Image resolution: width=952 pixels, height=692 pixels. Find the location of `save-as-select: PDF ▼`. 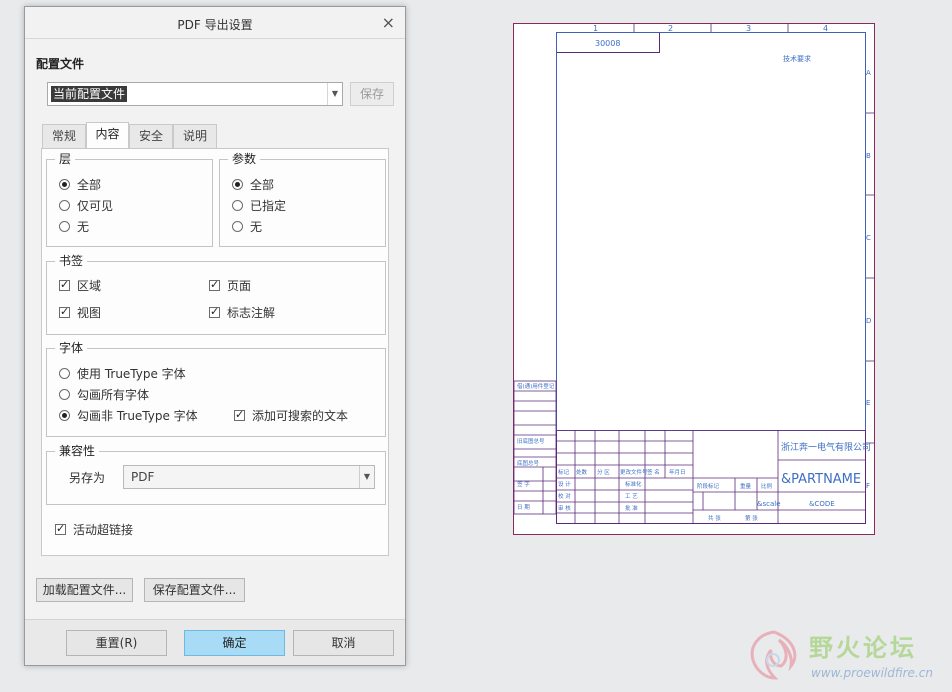

save-as-select: PDF ▼ is located at coordinates (249, 477).